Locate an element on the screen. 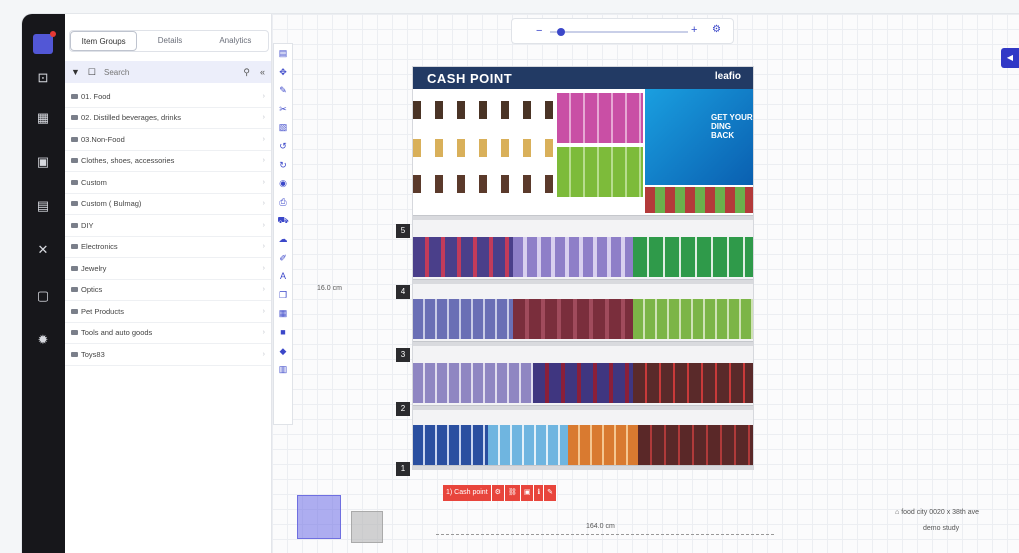 The height and width of the screenshot is (553, 1019). zoom-out-button: − is located at coordinates (539, 31).